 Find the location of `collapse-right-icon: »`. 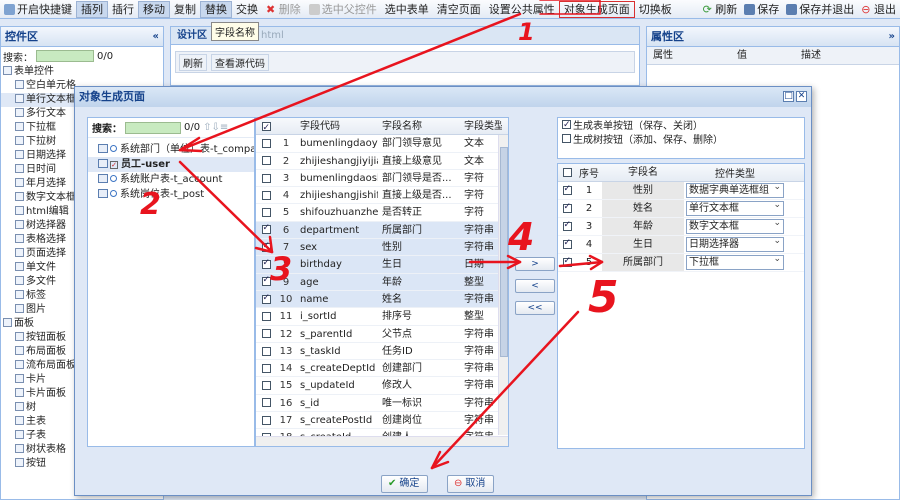

collapse-right-icon: » is located at coordinates (892, 37).